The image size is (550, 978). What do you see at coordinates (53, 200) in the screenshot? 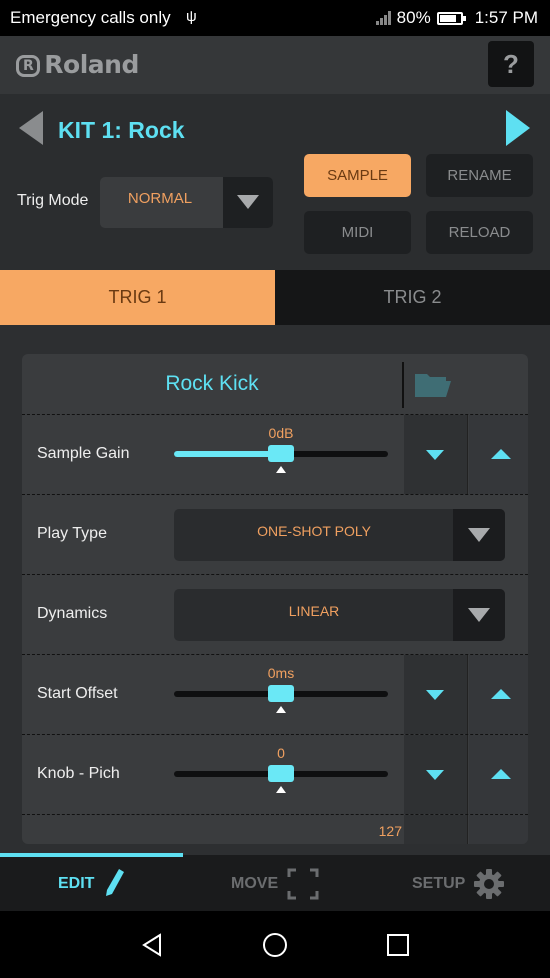
I see `trig-mode-label: Trig Mode` at bounding box center [53, 200].